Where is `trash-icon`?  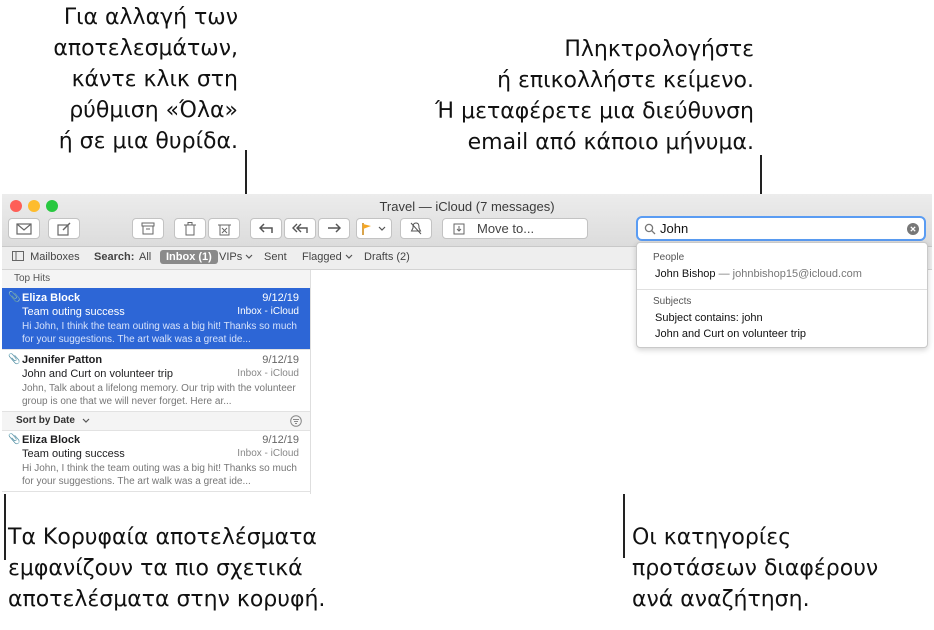 trash-icon is located at coordinates (190, 228).